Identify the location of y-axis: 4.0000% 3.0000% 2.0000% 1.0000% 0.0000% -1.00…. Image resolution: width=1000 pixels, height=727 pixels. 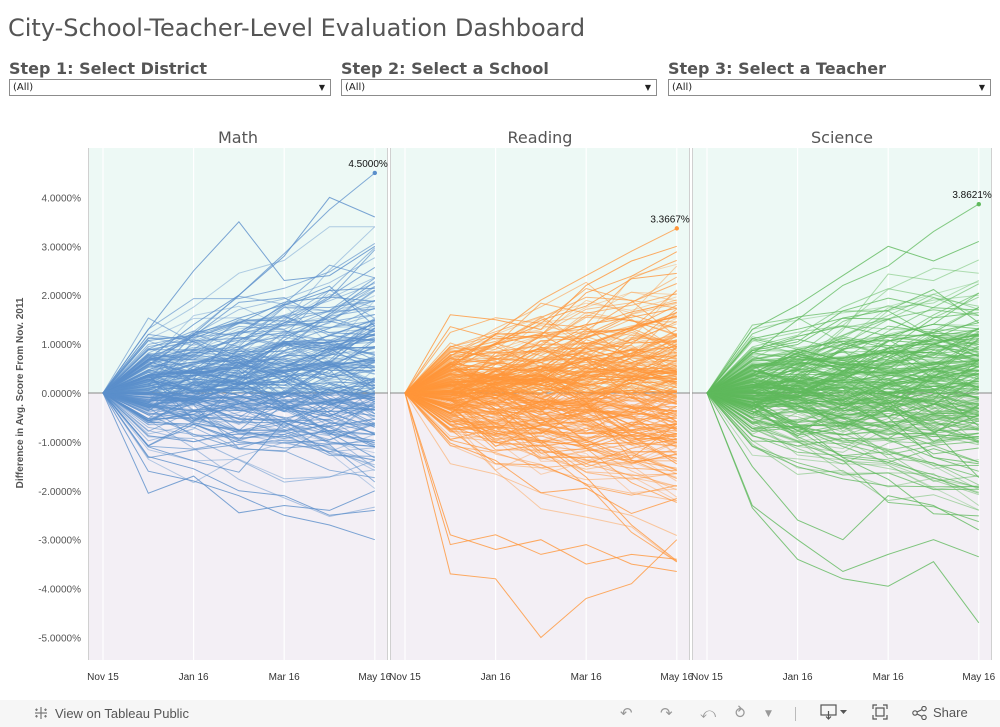
(59, 418).